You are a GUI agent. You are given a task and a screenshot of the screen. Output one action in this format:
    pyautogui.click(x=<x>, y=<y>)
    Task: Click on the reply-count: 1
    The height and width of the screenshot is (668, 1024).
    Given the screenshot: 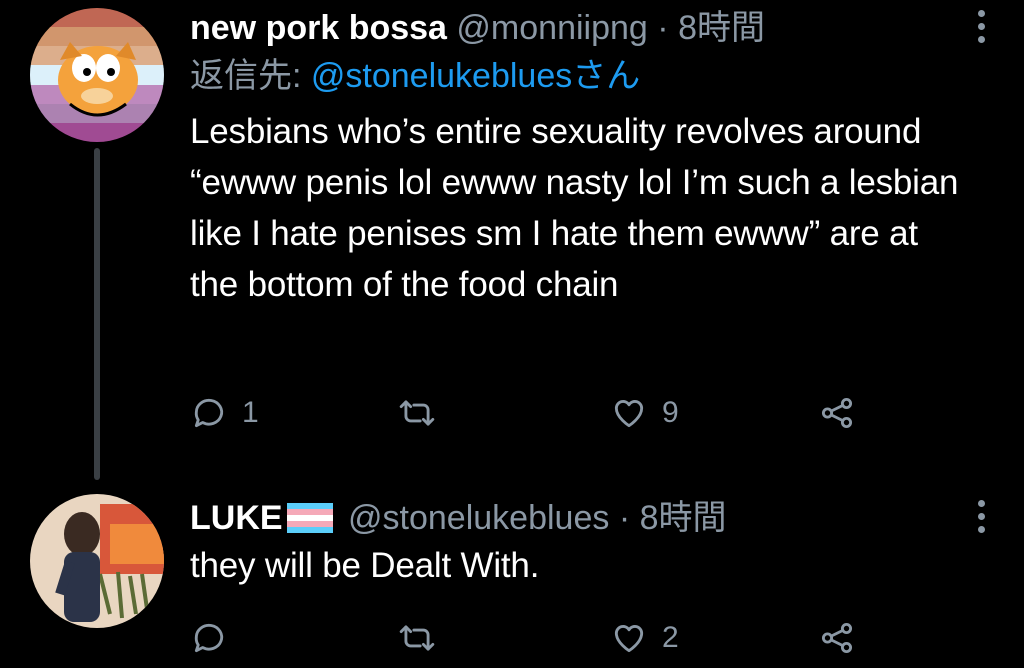 What is the action you would take?
    pyautogui.click(x=250, y=412)
    